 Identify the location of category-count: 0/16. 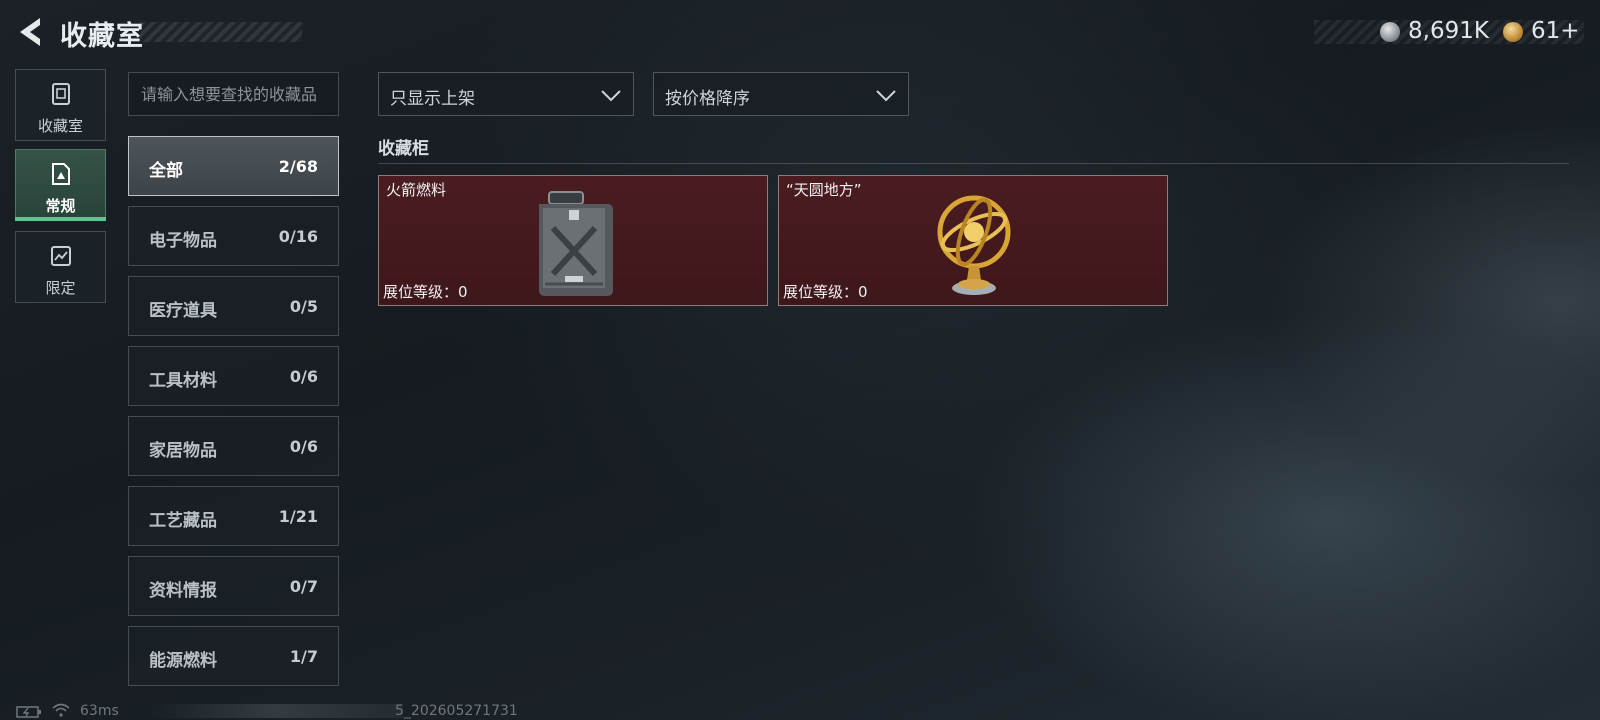
(298, 236).